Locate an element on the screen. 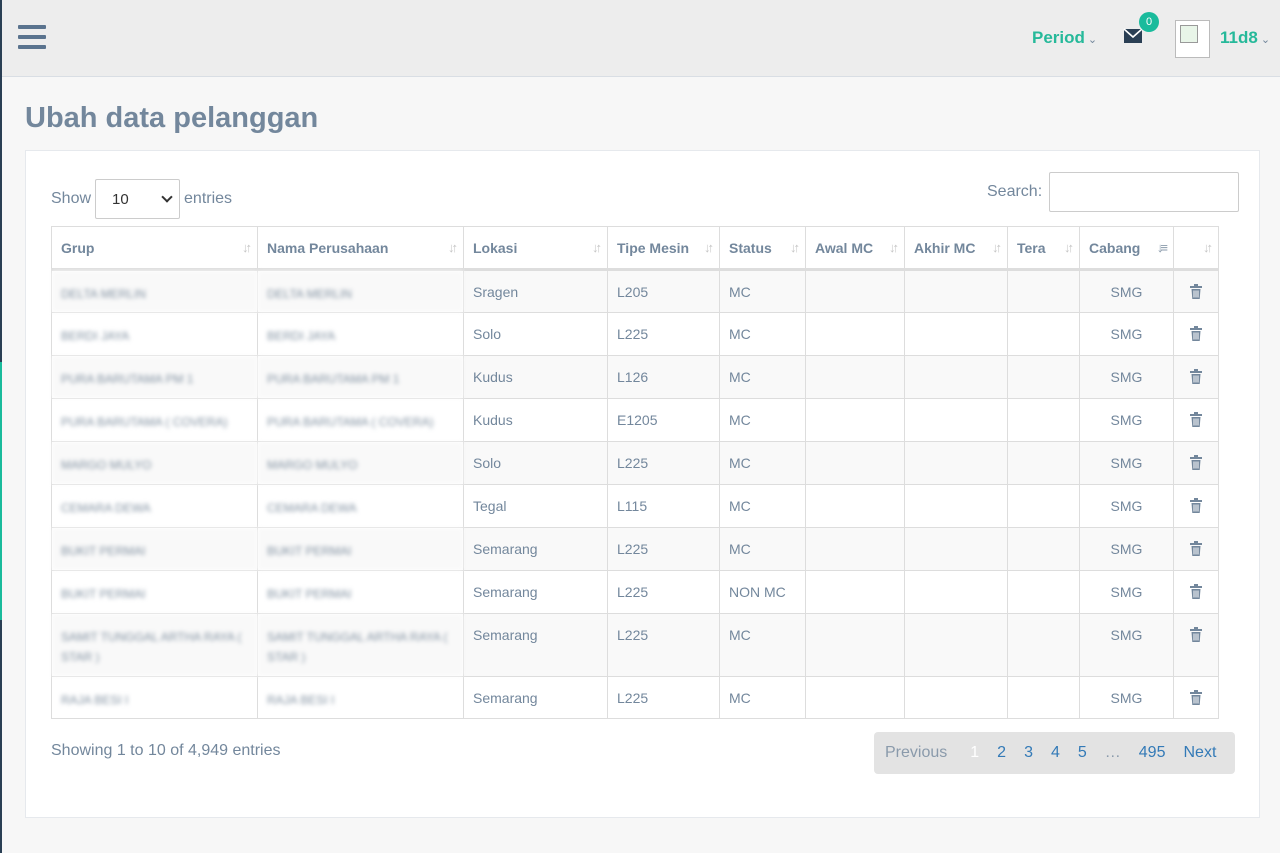  column-header-tipe-mesin: Tipe Mesin ↓↑ is located at coordinates (663, 248).